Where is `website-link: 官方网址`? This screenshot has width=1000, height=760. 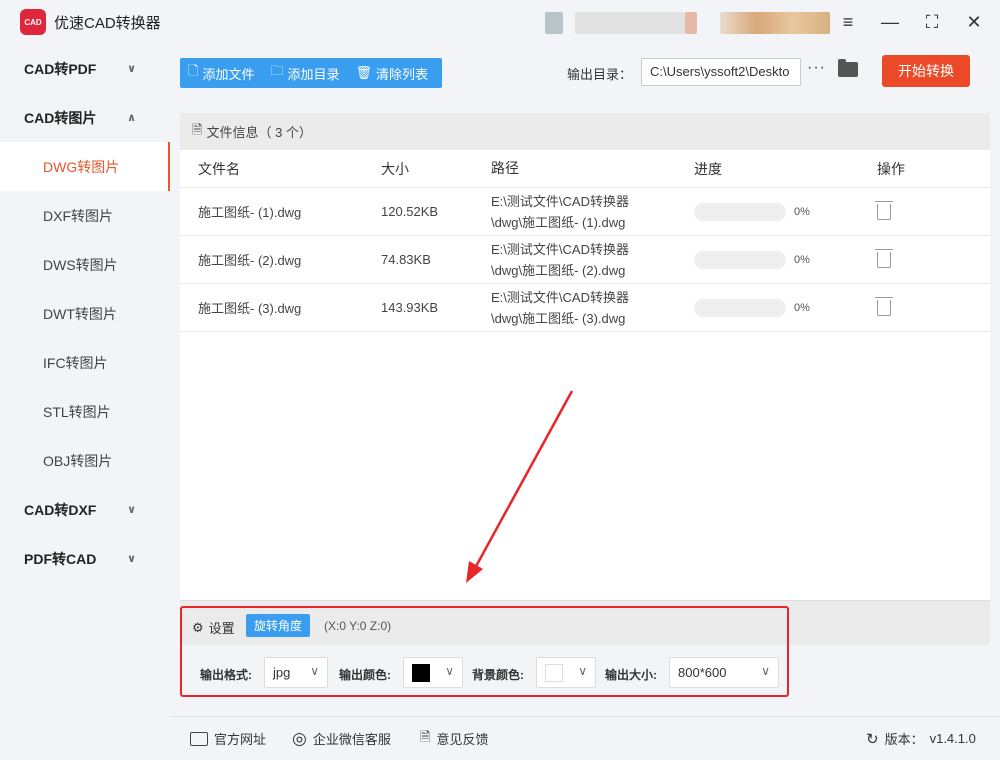 website-link: 官方网址 is located at coordinates (228, 738).